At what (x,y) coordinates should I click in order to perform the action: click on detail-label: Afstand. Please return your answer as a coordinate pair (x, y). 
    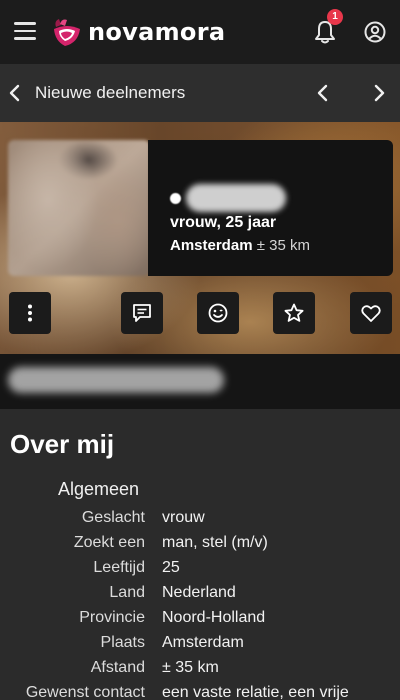
    Looking at the image, I should click on (117, 667).